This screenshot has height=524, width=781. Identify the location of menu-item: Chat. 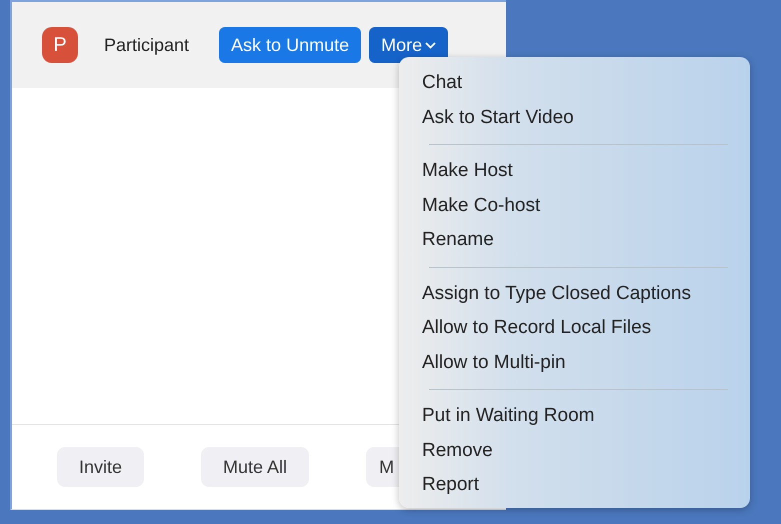
(574, 83).